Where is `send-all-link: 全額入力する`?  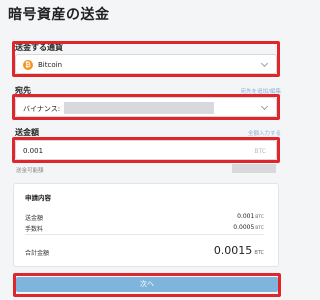 send-all-link: 全額入力する is located at coordinates (264, 133).